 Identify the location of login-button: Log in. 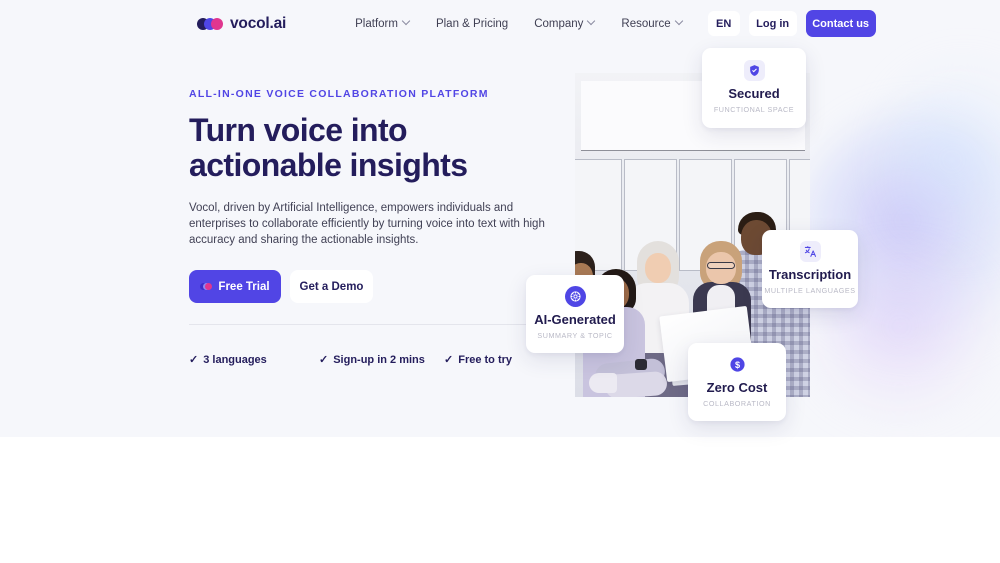
(772, 23).